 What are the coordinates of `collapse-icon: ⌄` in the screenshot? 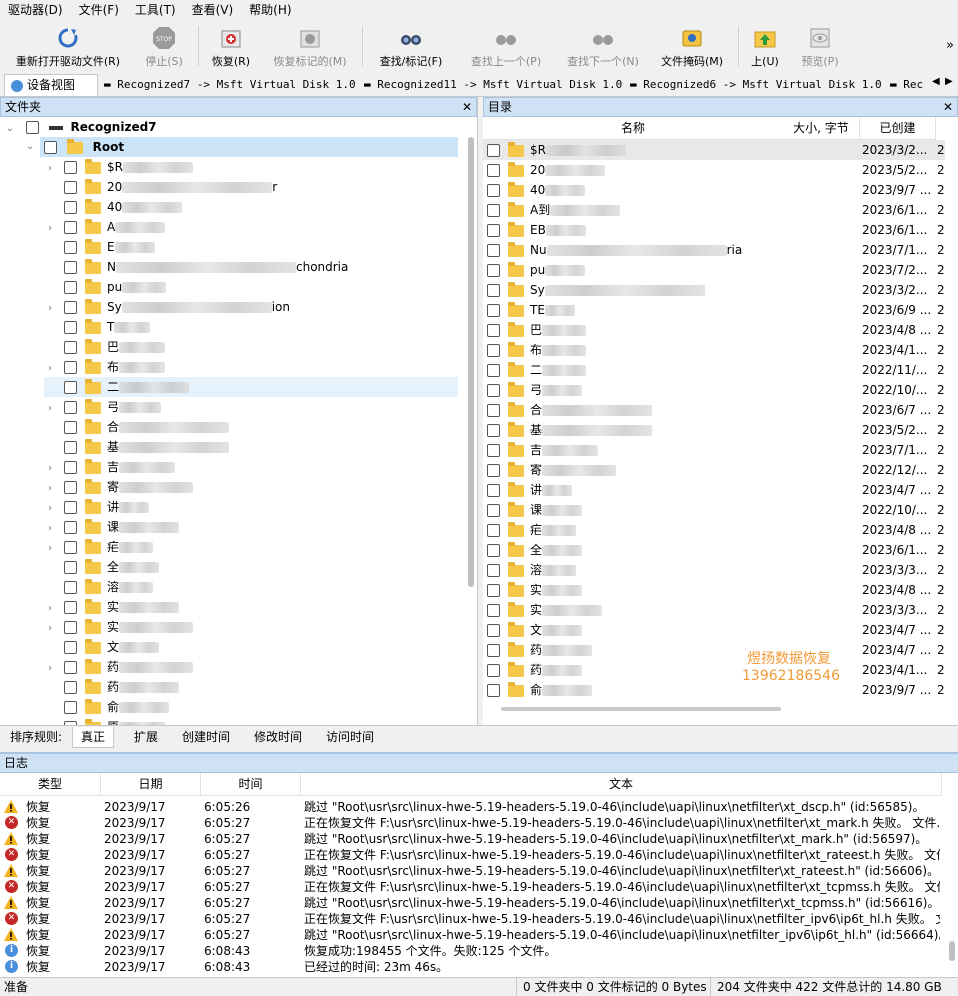 It's located at (30, 147).